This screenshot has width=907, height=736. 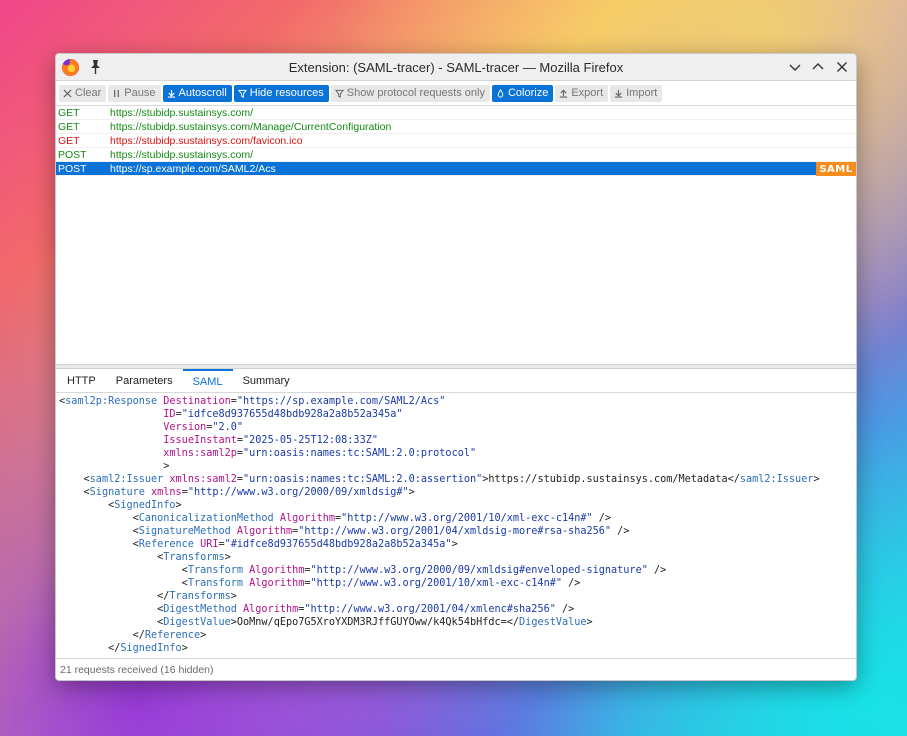 I want to click on close-icon, so click(x=842, y=67).